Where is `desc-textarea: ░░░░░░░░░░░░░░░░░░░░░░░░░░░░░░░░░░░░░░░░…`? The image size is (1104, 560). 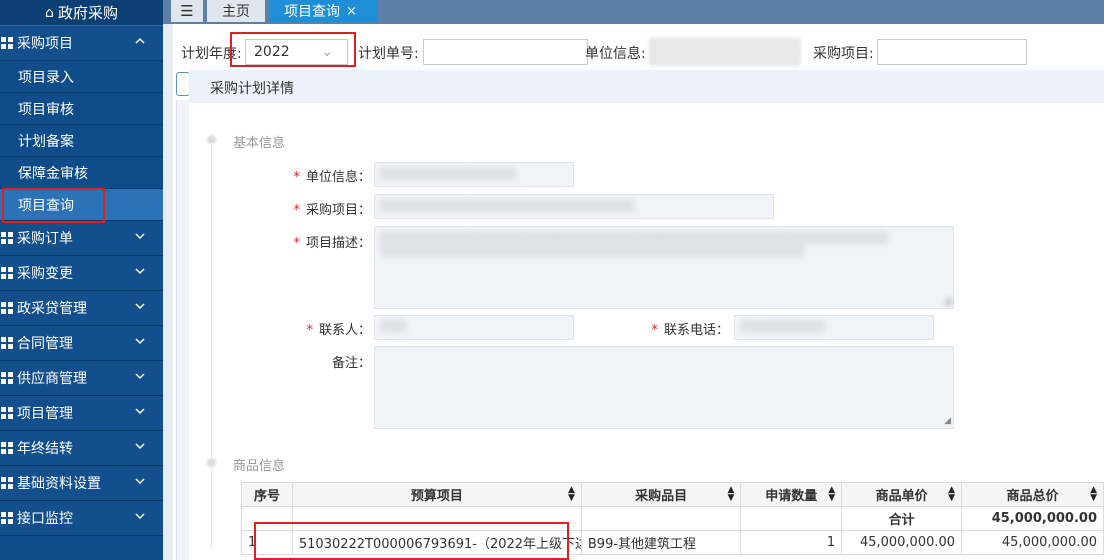 desc-textarea: ░░░░░░░░░░░░░░░░░░░░░░░░░░░░░░░░░░░░░░░░… is located at coordinates (664, 267).